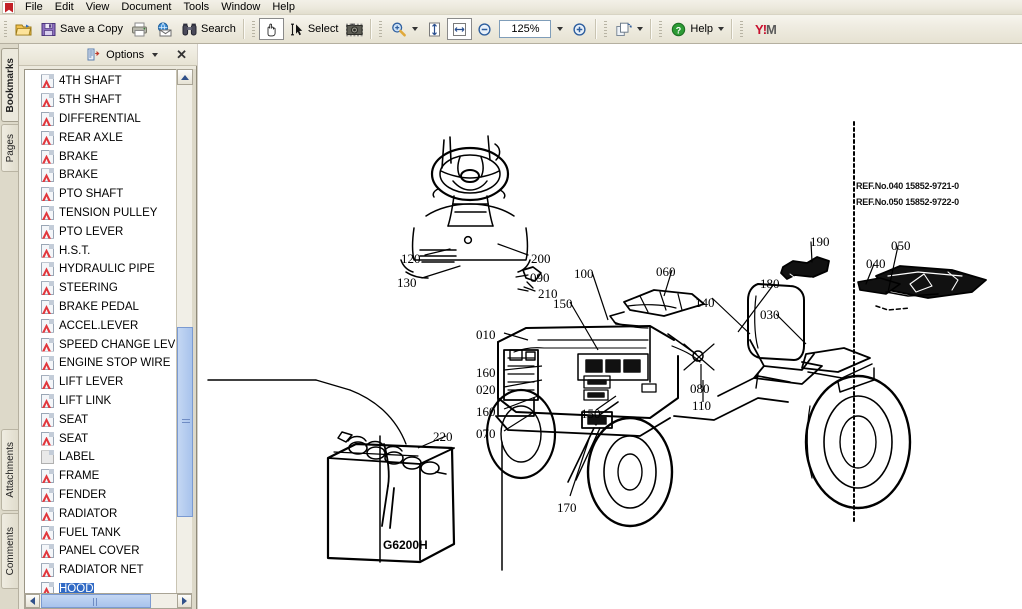 This screenshot has width=1022, height=609. I want to click on bookmark-item: RADIATOR NET, so click(100, 570).